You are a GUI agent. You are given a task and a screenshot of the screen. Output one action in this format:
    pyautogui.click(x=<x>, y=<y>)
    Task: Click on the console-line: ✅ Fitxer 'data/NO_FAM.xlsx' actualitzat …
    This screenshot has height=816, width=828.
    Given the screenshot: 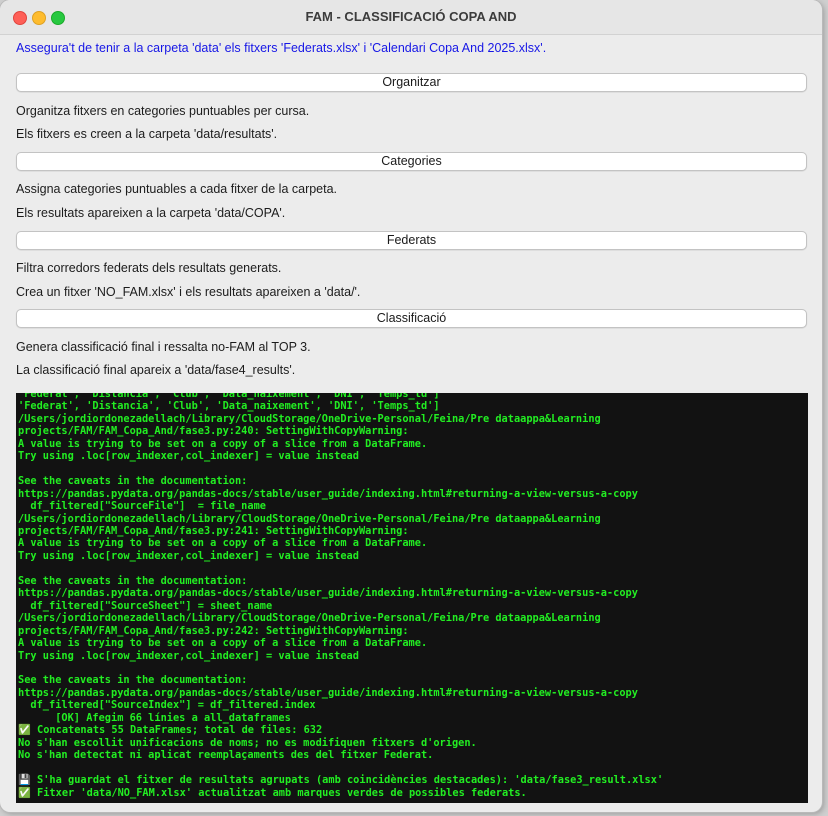 What is the action you would take?
    pyautogui.click(x=272, y=792)
    